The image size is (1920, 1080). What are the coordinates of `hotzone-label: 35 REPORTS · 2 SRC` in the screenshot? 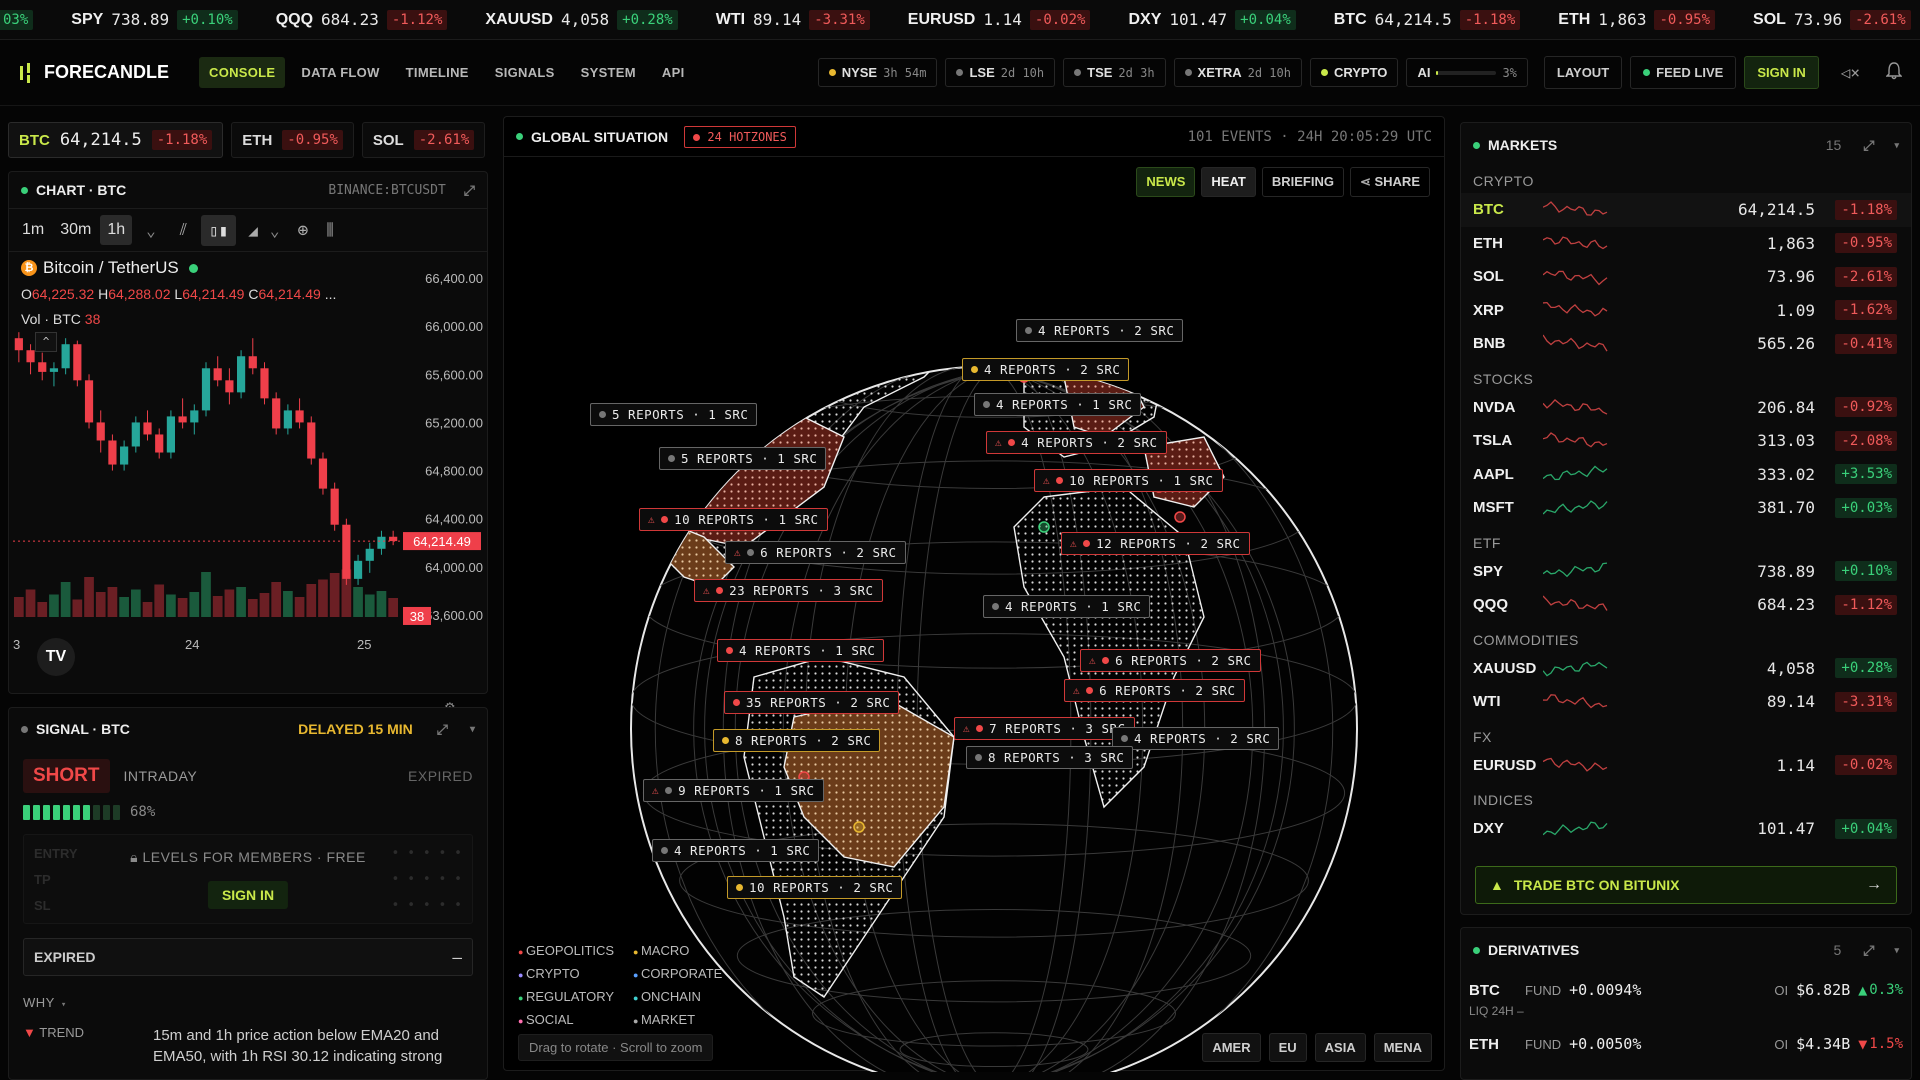 It's located at (812, 702).